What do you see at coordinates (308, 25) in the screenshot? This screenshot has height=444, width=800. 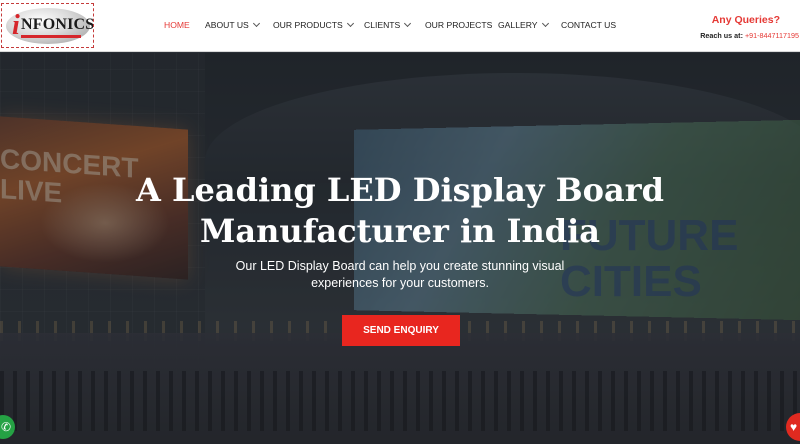 I see `nav-item-label: OUR PRODUCTS` at bounding box center [308, 25].